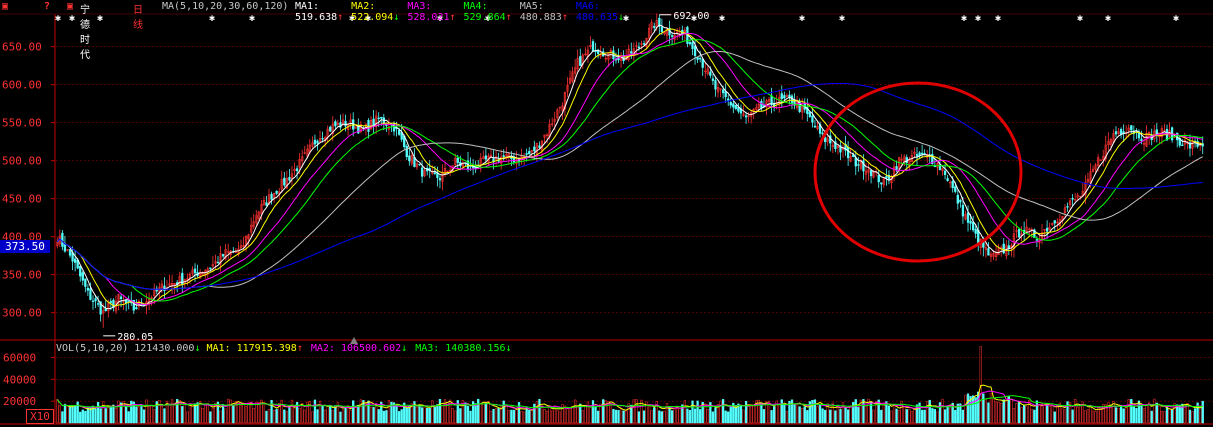  Describe the element at coordinates (47, 6) in the screenshot. I see `help-icon: ?` at that location.